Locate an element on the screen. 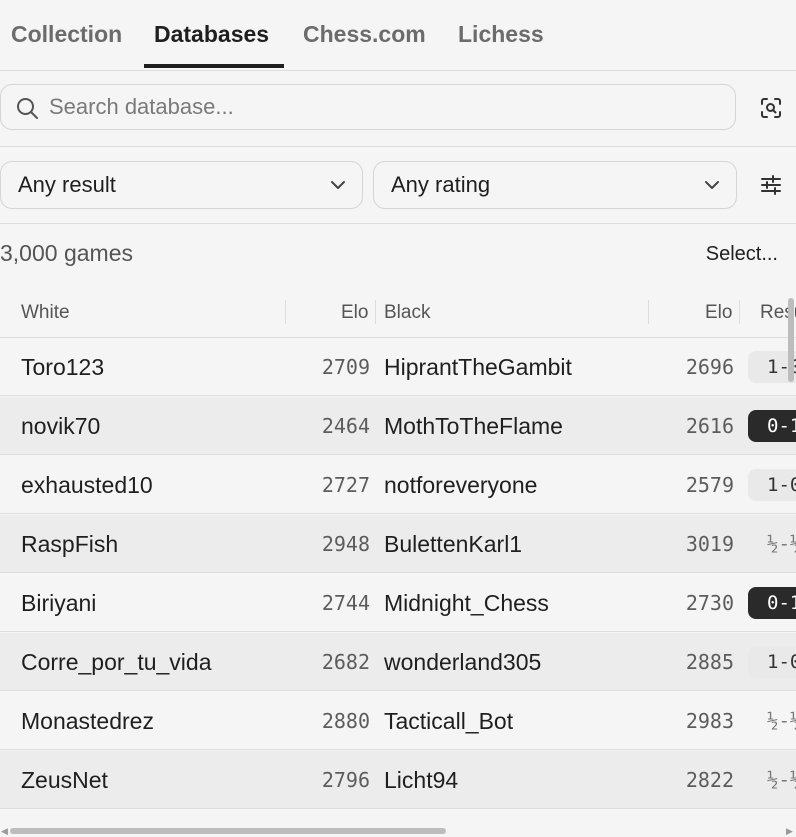  header-black-elo: Elo is located at coordinates (718, 313).